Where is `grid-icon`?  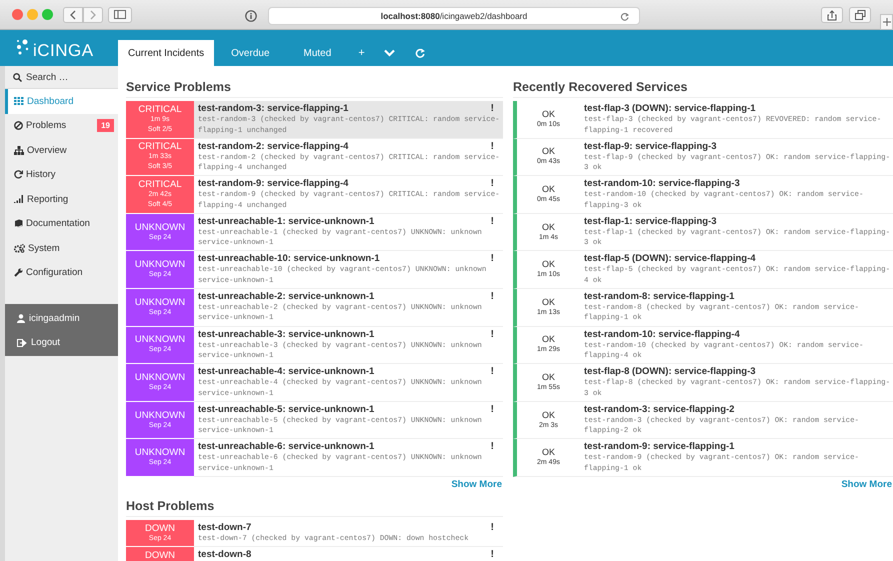 grid-icon is located at coordinates (19, 101).